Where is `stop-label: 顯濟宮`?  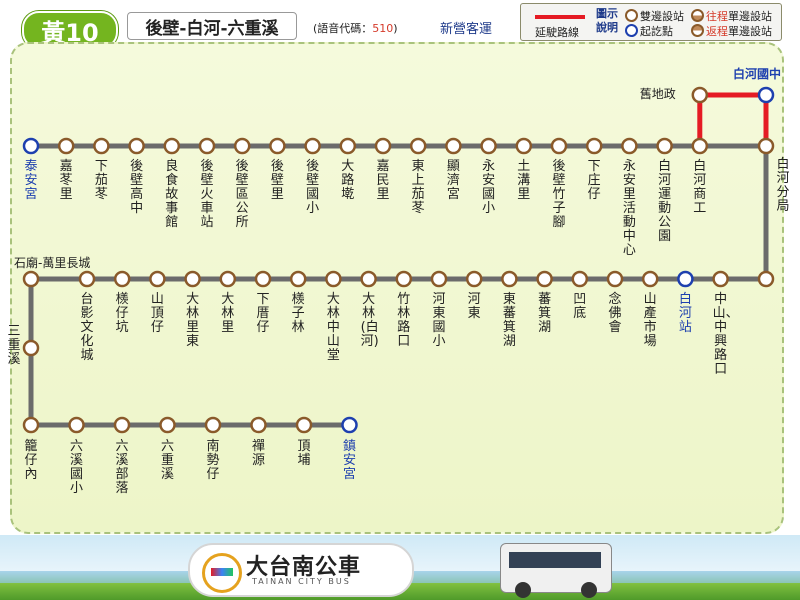
stop-label: 顯濟宮 is located at coordinates (453, 180).